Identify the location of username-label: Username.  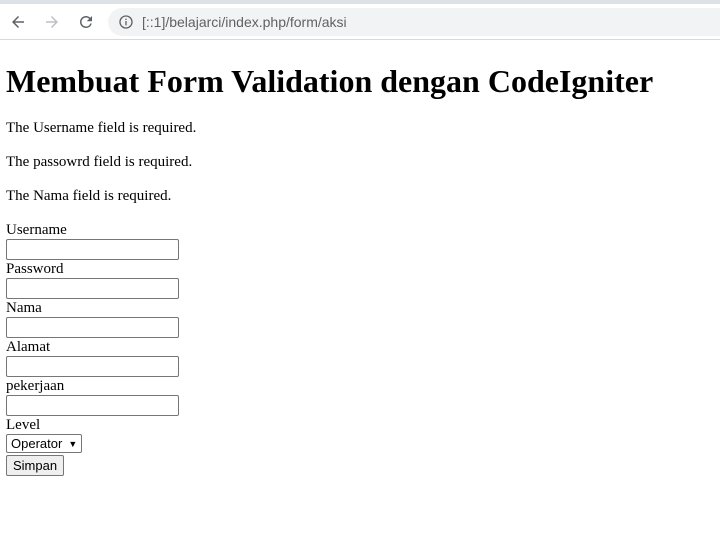
(36, 230).